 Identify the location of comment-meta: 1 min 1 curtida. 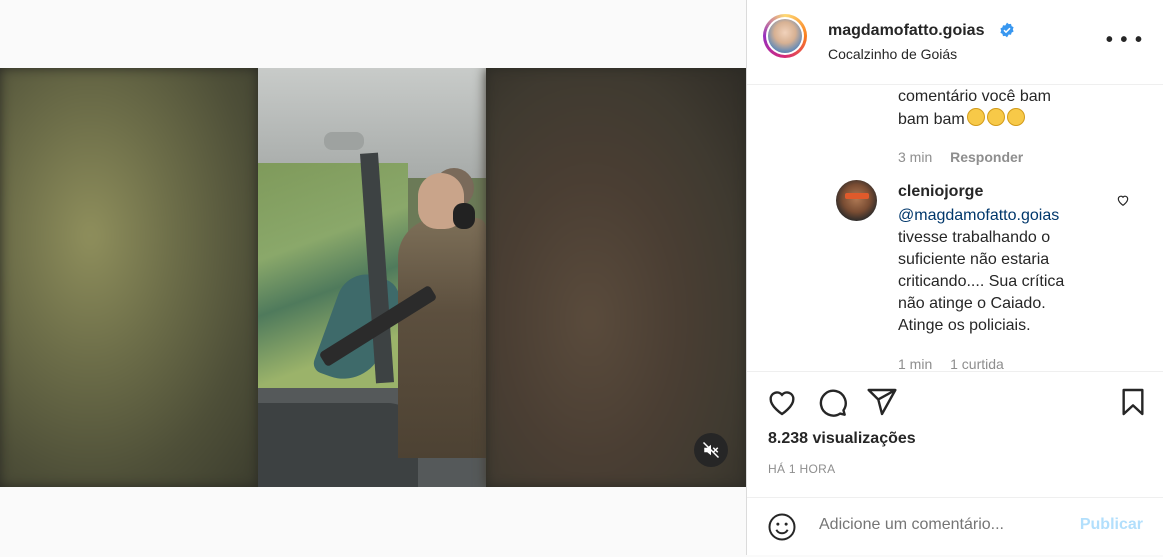
(958, 363).